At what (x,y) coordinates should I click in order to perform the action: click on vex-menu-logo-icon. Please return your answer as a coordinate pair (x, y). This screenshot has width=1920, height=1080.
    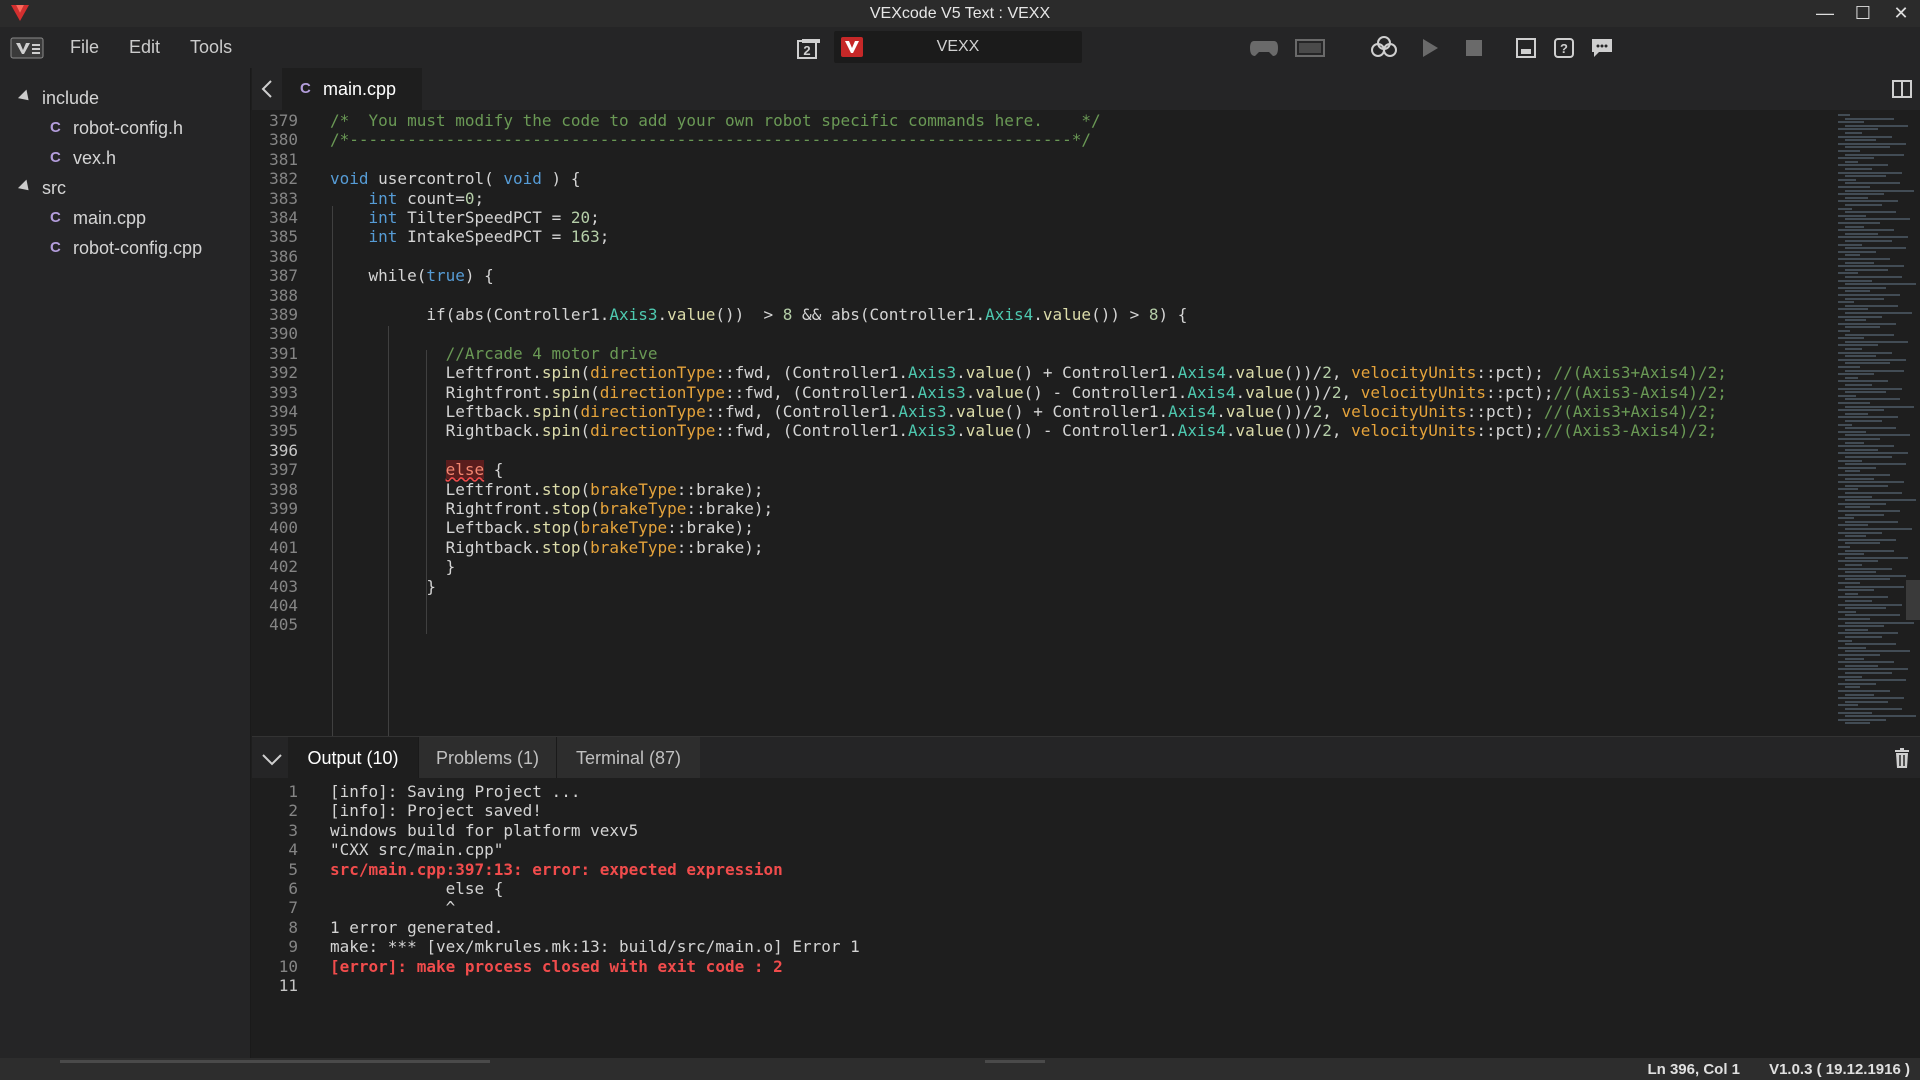
    Looking at the image, I should click on (27, 48).